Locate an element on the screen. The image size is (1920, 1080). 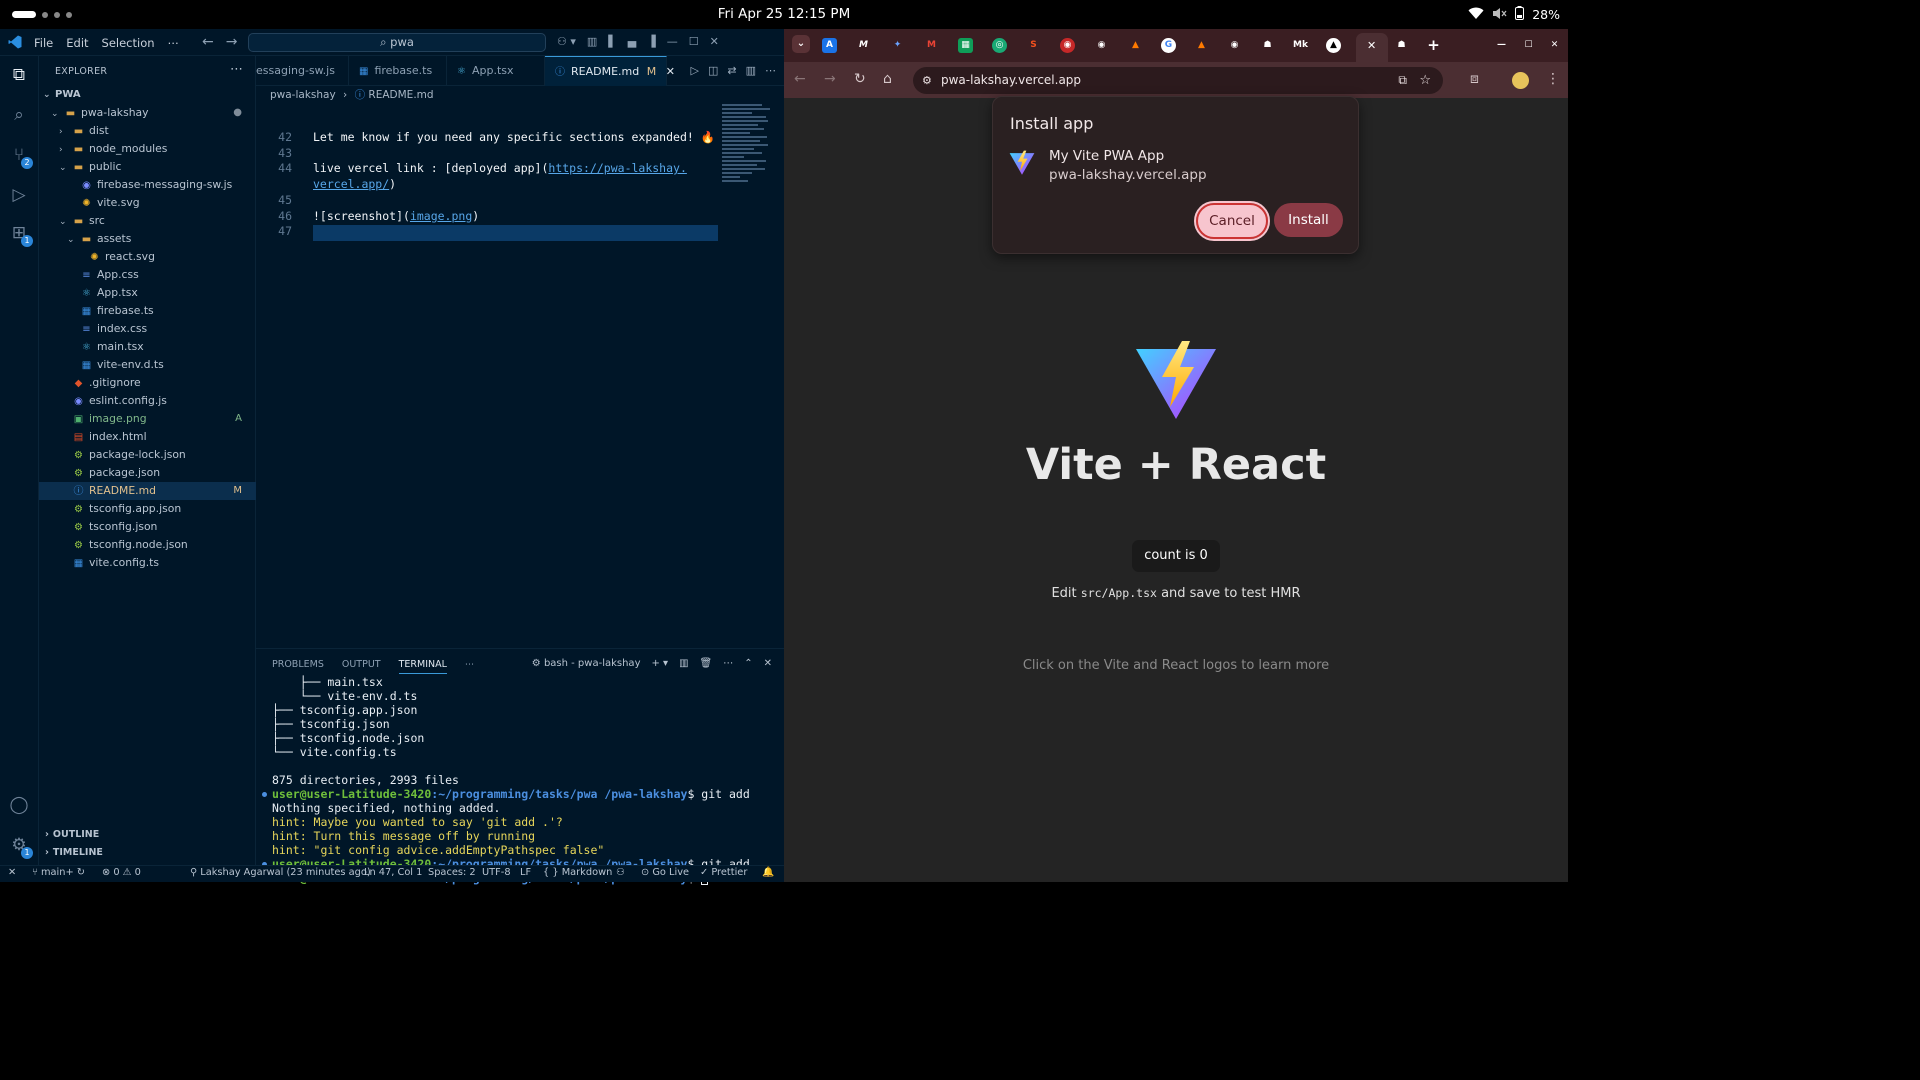
tree-file-main-tsx: ⚛ main.tsx is located at coordinates (147, 347).